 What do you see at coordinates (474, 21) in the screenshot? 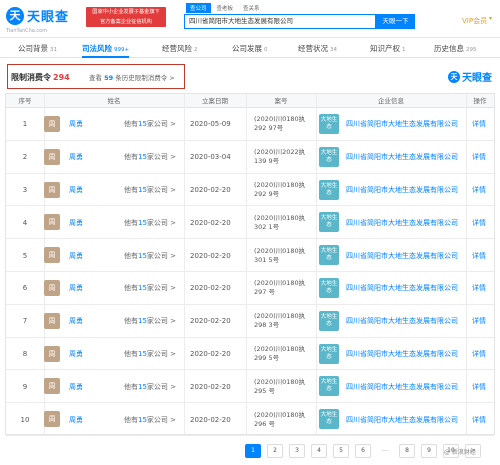
I see `vip-link: VIP会员` at bounding box center [474, 21].